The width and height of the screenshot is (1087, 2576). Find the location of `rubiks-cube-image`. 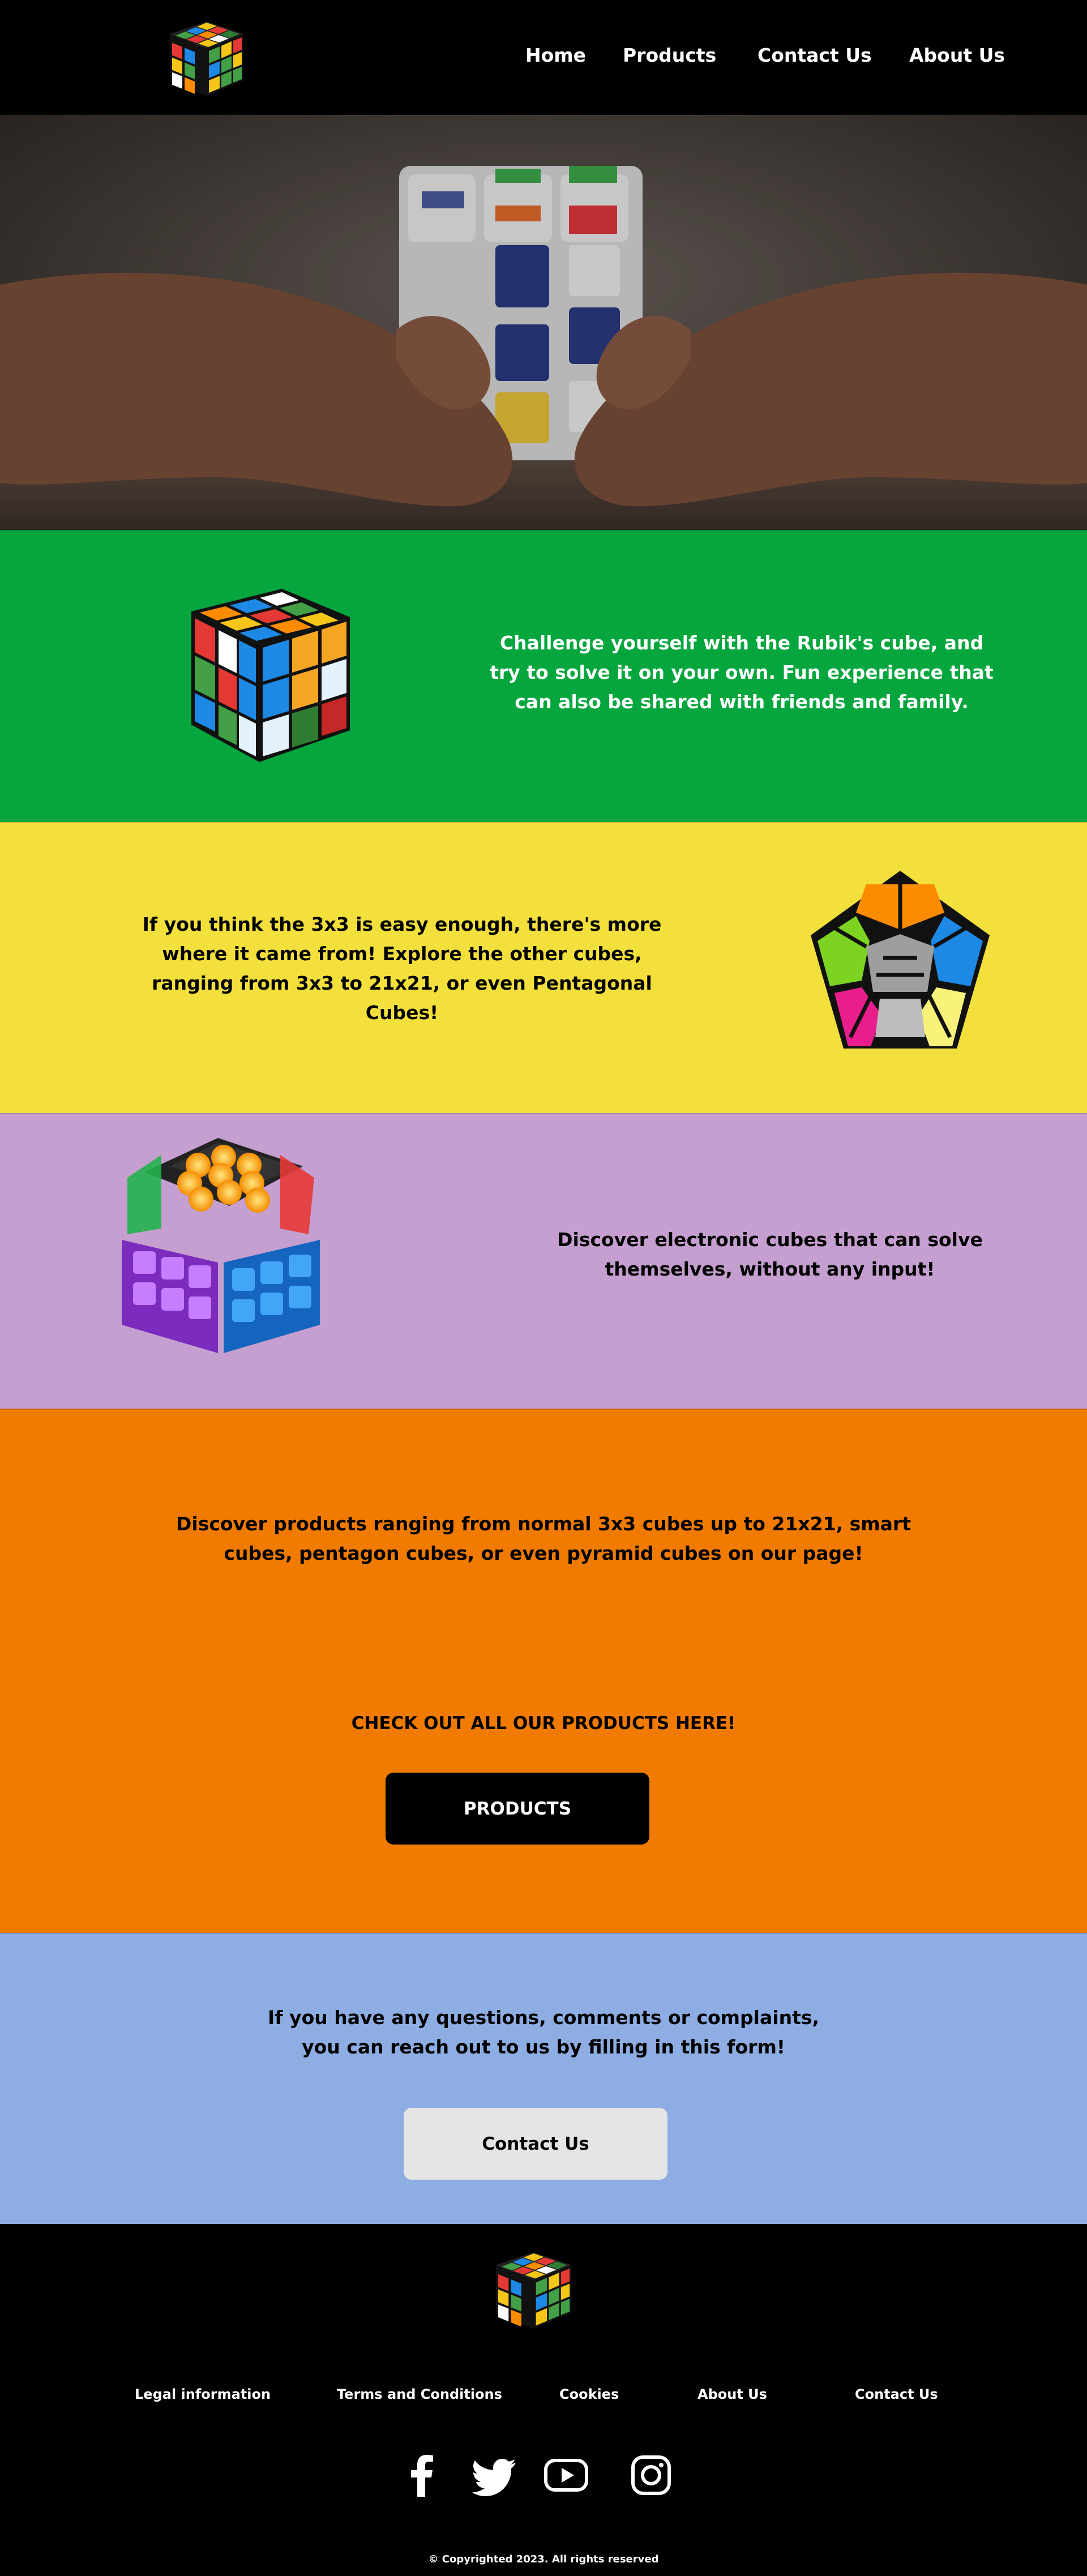

rubiks-cube-image is located at coordinates (270, 675).